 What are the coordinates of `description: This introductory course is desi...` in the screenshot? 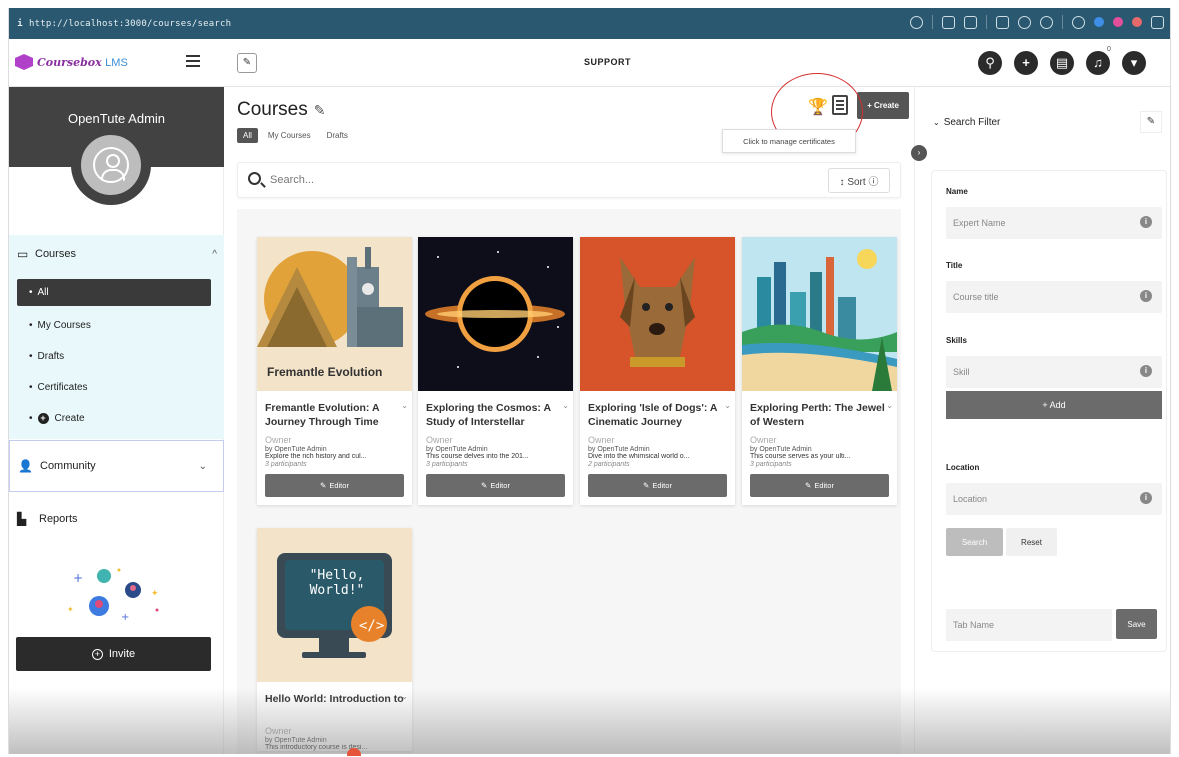 It's located at (316, 747).